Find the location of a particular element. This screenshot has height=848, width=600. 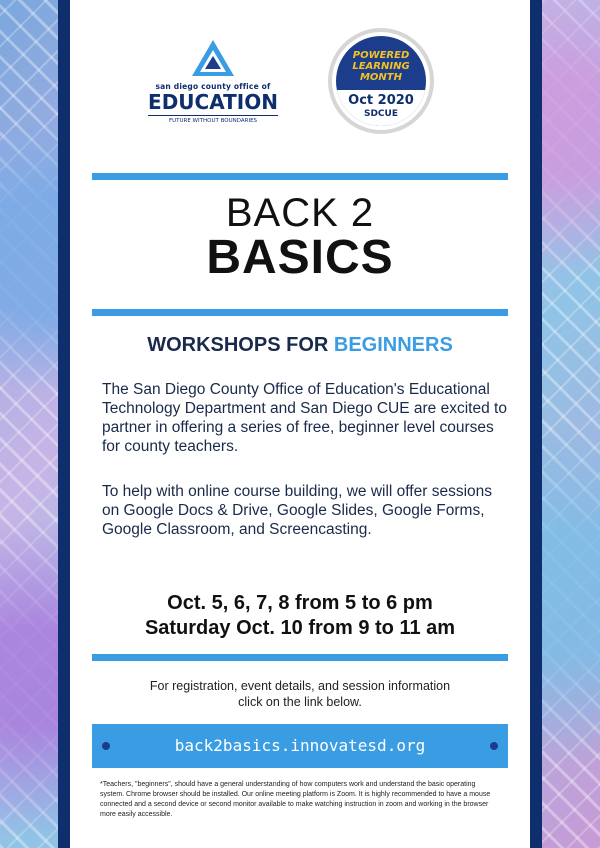

registration-link: back2basics.innovatesd.org is located at coordinates (300, 746).